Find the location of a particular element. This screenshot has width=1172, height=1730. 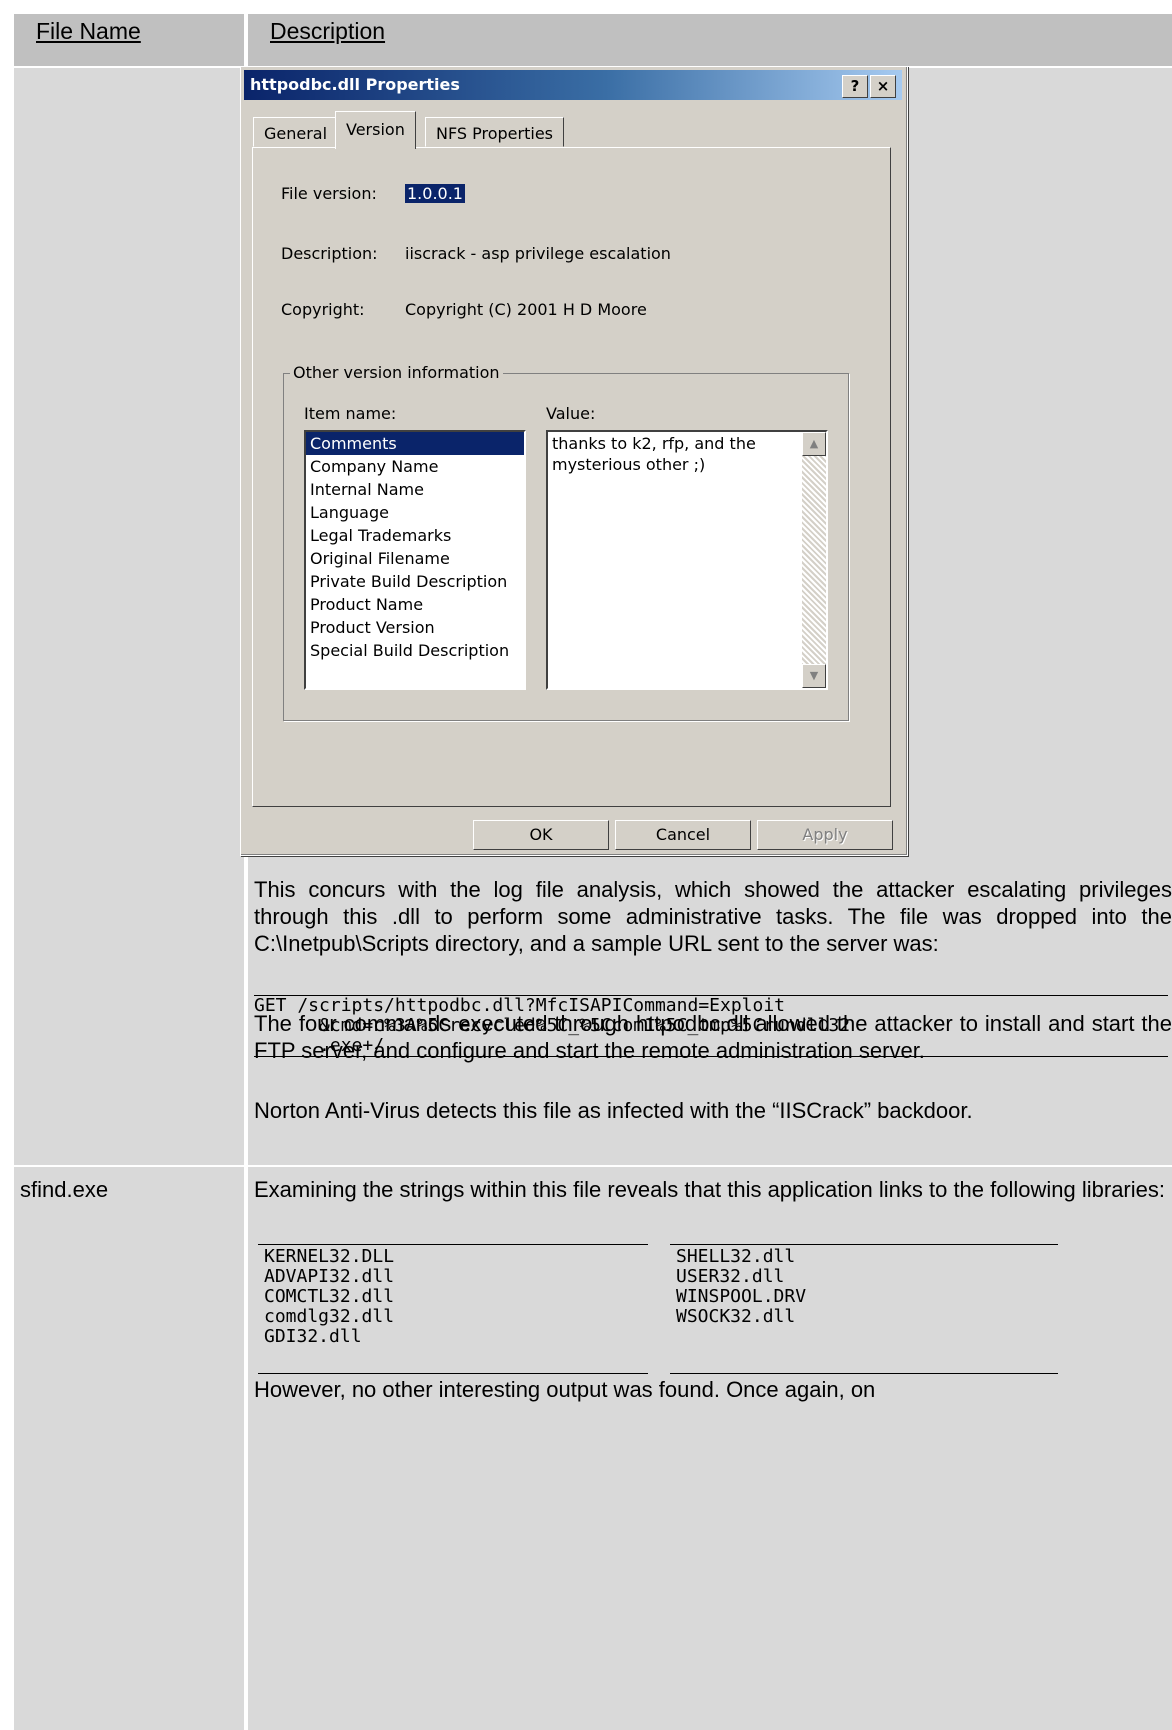

scroll-up-icon: ▲ is located at coordinates (814, 444).